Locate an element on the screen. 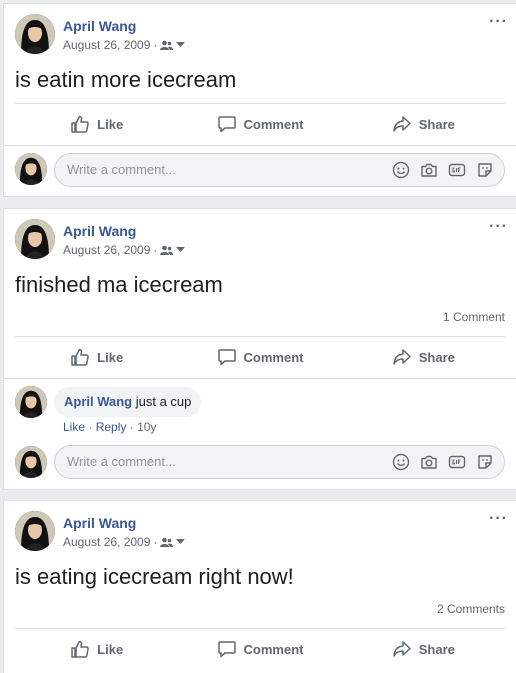  comment-links: Like · Reply · 10y is located at coordinates (109, 427).